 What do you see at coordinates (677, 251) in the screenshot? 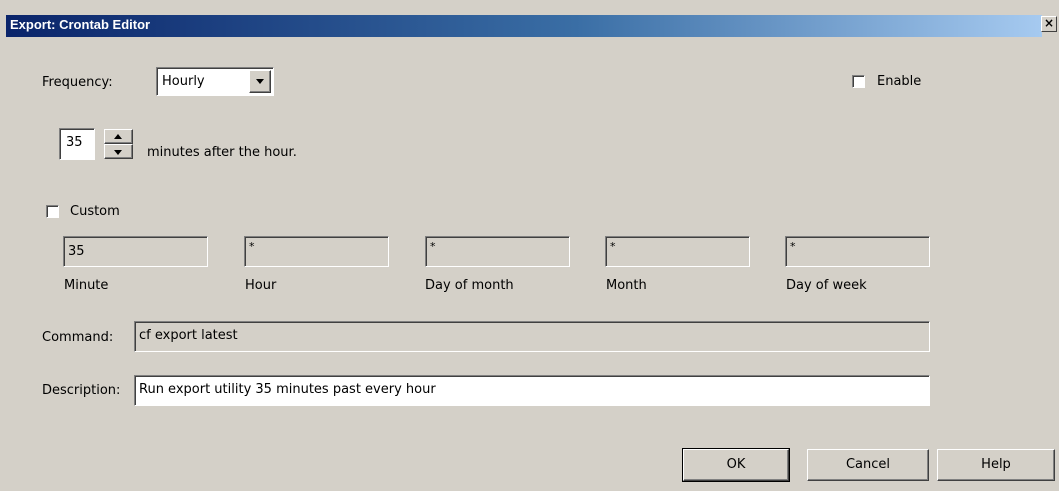
I see `custom-month-field: *` at bounding box center [677, 251].